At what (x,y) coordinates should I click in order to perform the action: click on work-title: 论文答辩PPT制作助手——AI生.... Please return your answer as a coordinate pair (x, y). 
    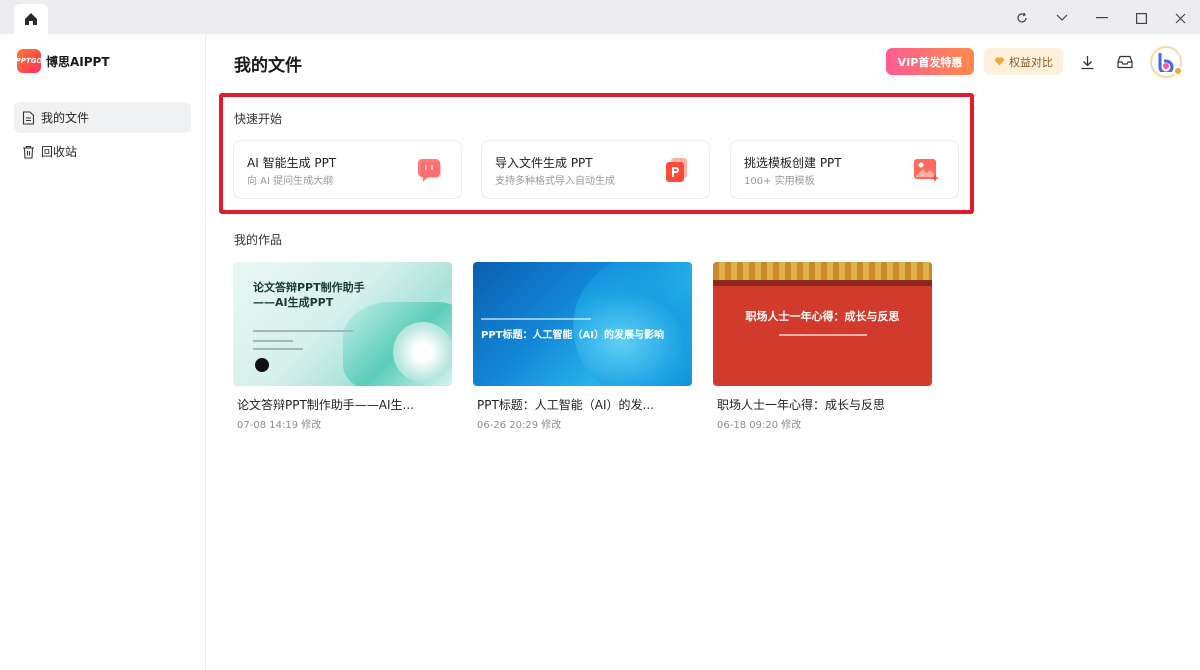
    Looking at the image, I should click on (325, 405).